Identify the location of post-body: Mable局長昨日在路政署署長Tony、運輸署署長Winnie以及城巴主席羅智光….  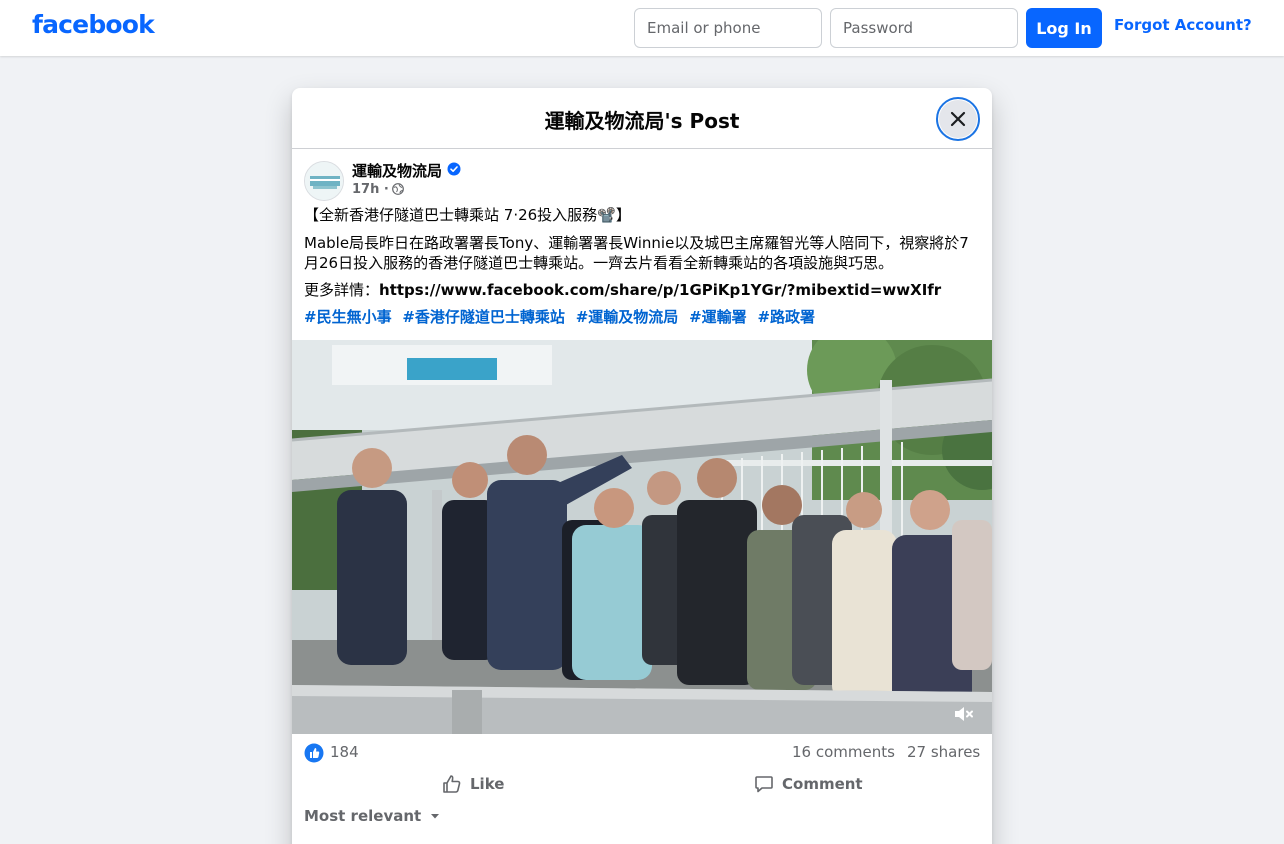
(636, 253).